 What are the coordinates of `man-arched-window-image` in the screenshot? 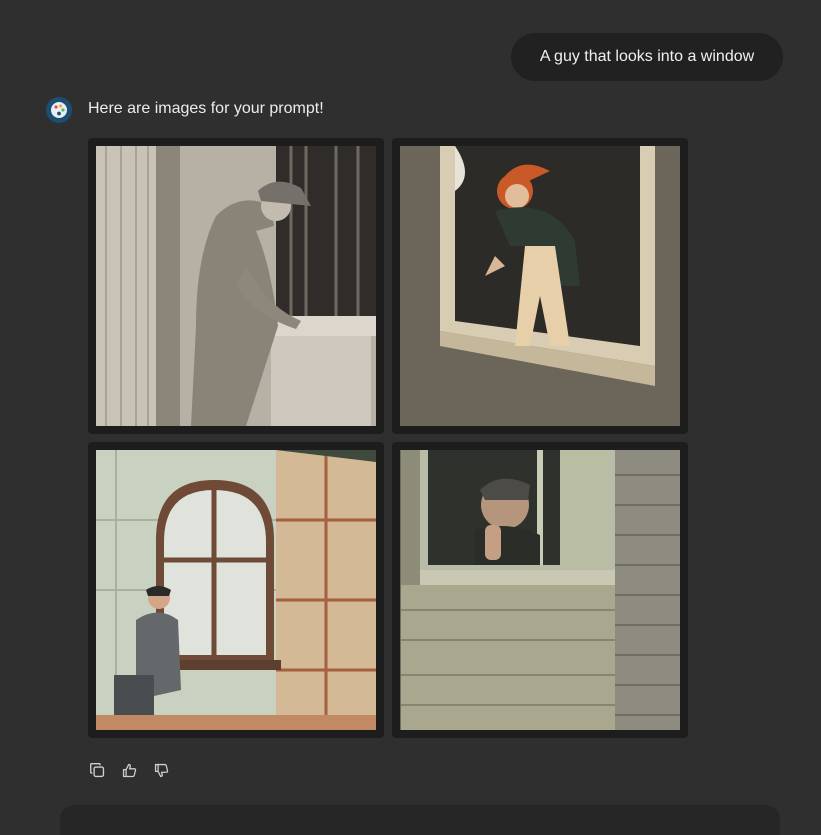 It's located at (236, 590).